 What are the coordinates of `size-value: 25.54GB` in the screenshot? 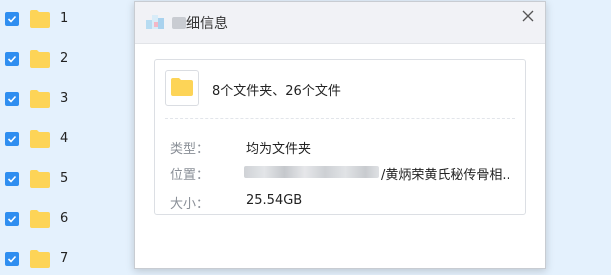 It's located at (274, 200).